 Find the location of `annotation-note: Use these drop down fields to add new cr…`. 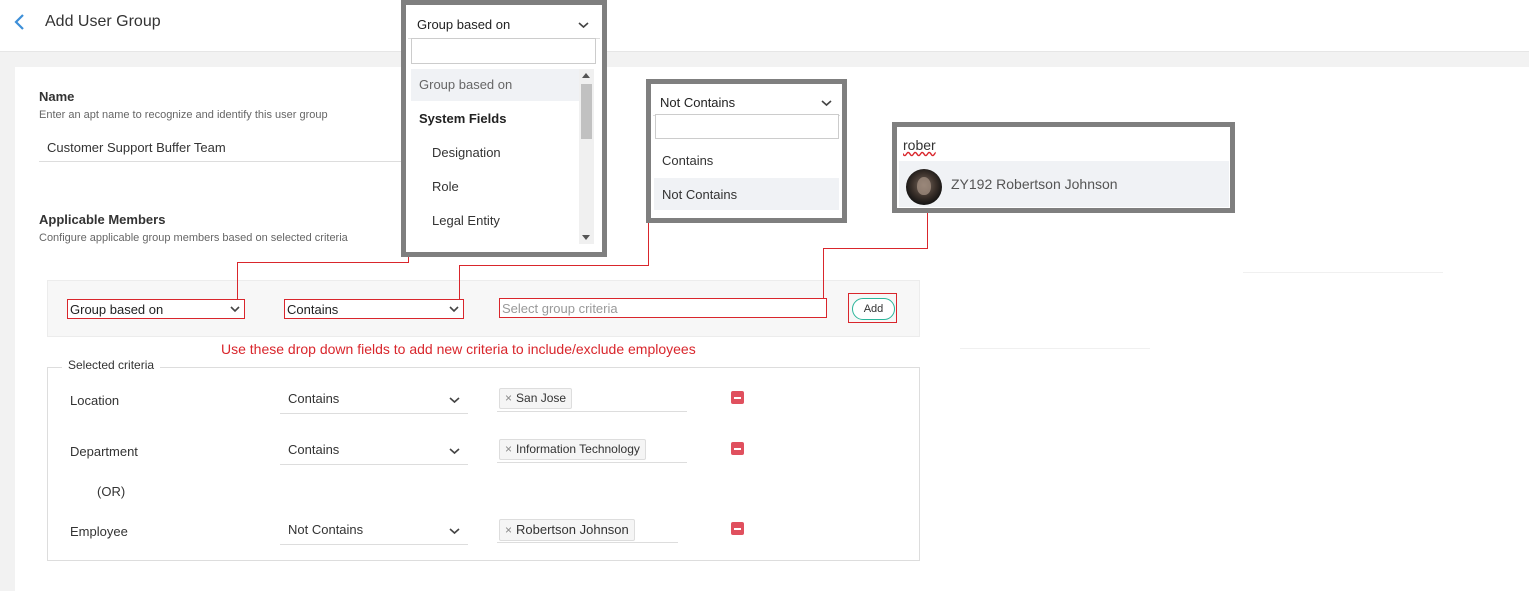

annotation-note: Use these drop down fields to add new cr… is located at coordinates (458, 349).